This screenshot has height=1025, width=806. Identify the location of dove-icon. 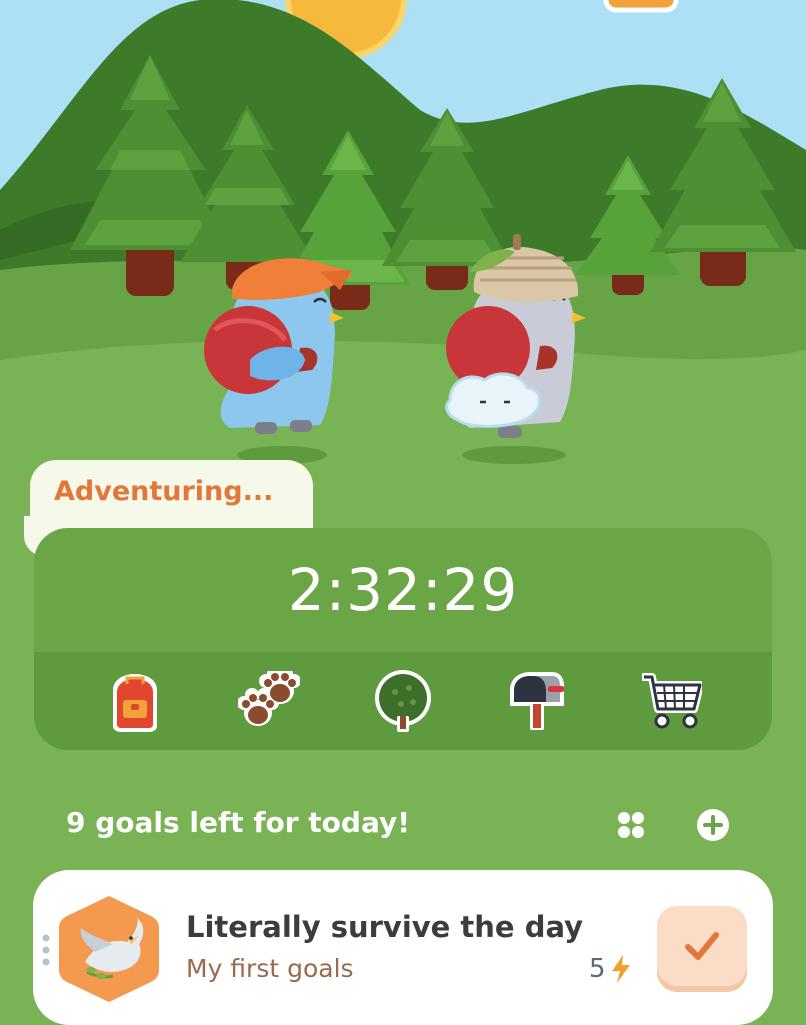
(109, 949).